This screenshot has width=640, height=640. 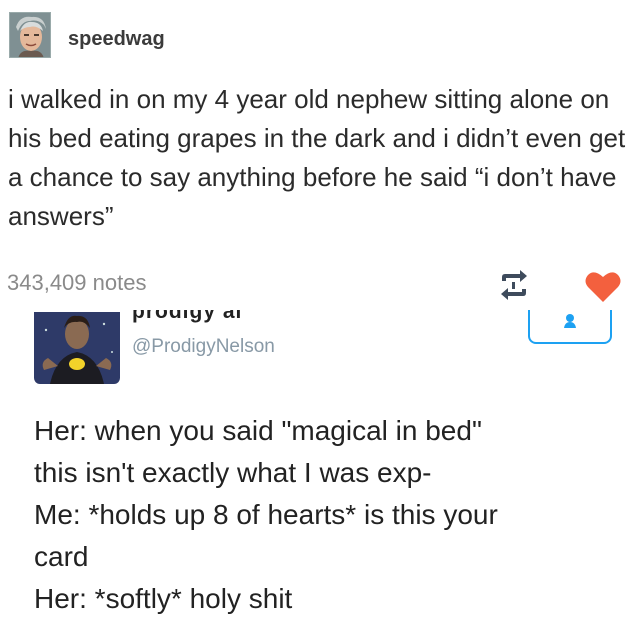 I want to click on tweet-avatar, so click(x=77, y=348).